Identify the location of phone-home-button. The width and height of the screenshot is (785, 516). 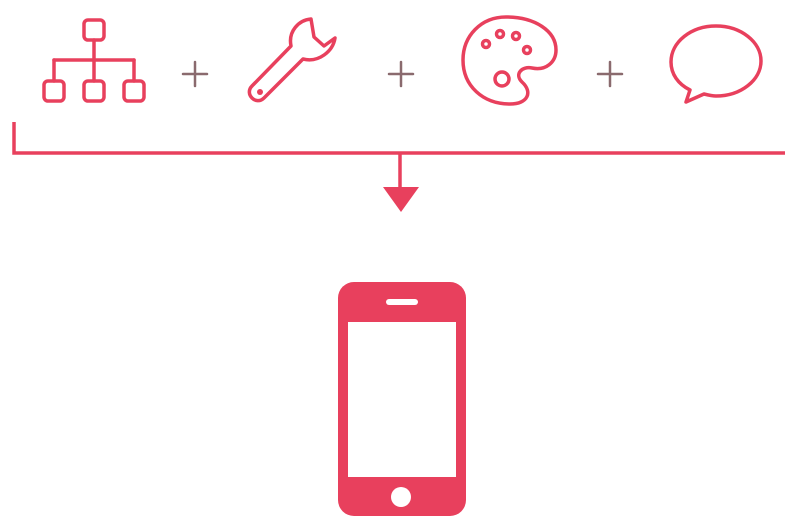
(401, 497).